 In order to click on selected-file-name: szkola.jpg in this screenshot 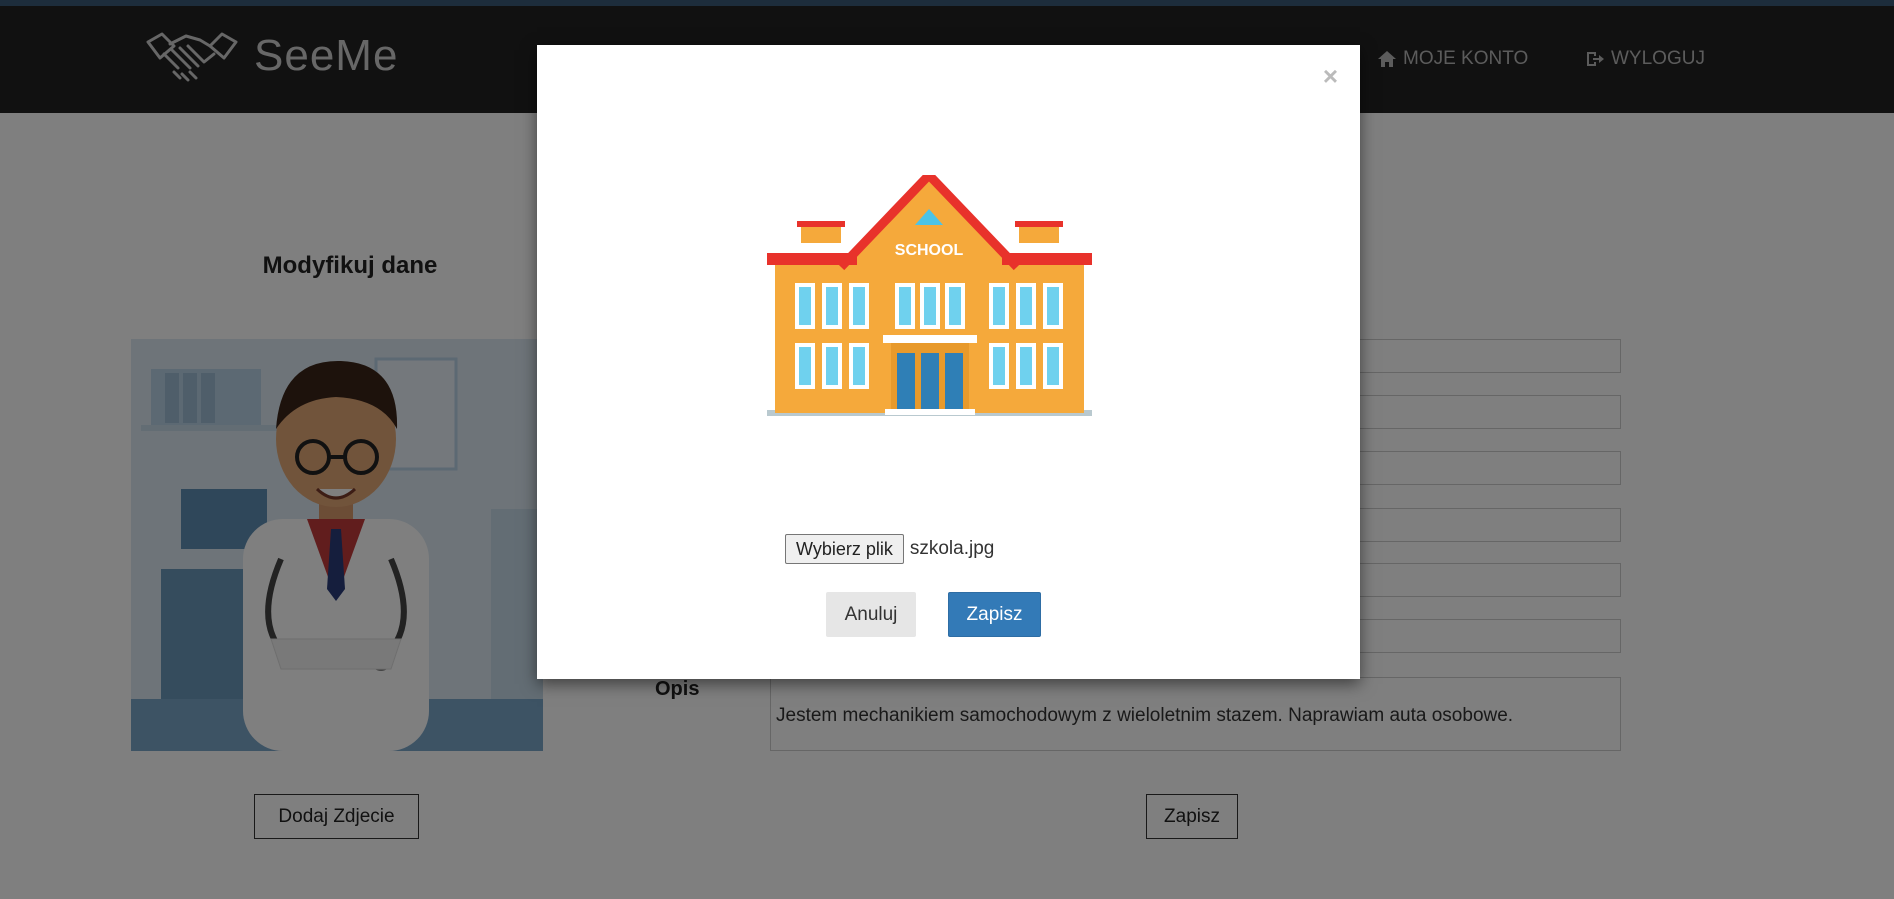, I will do `click(952, 548)`.